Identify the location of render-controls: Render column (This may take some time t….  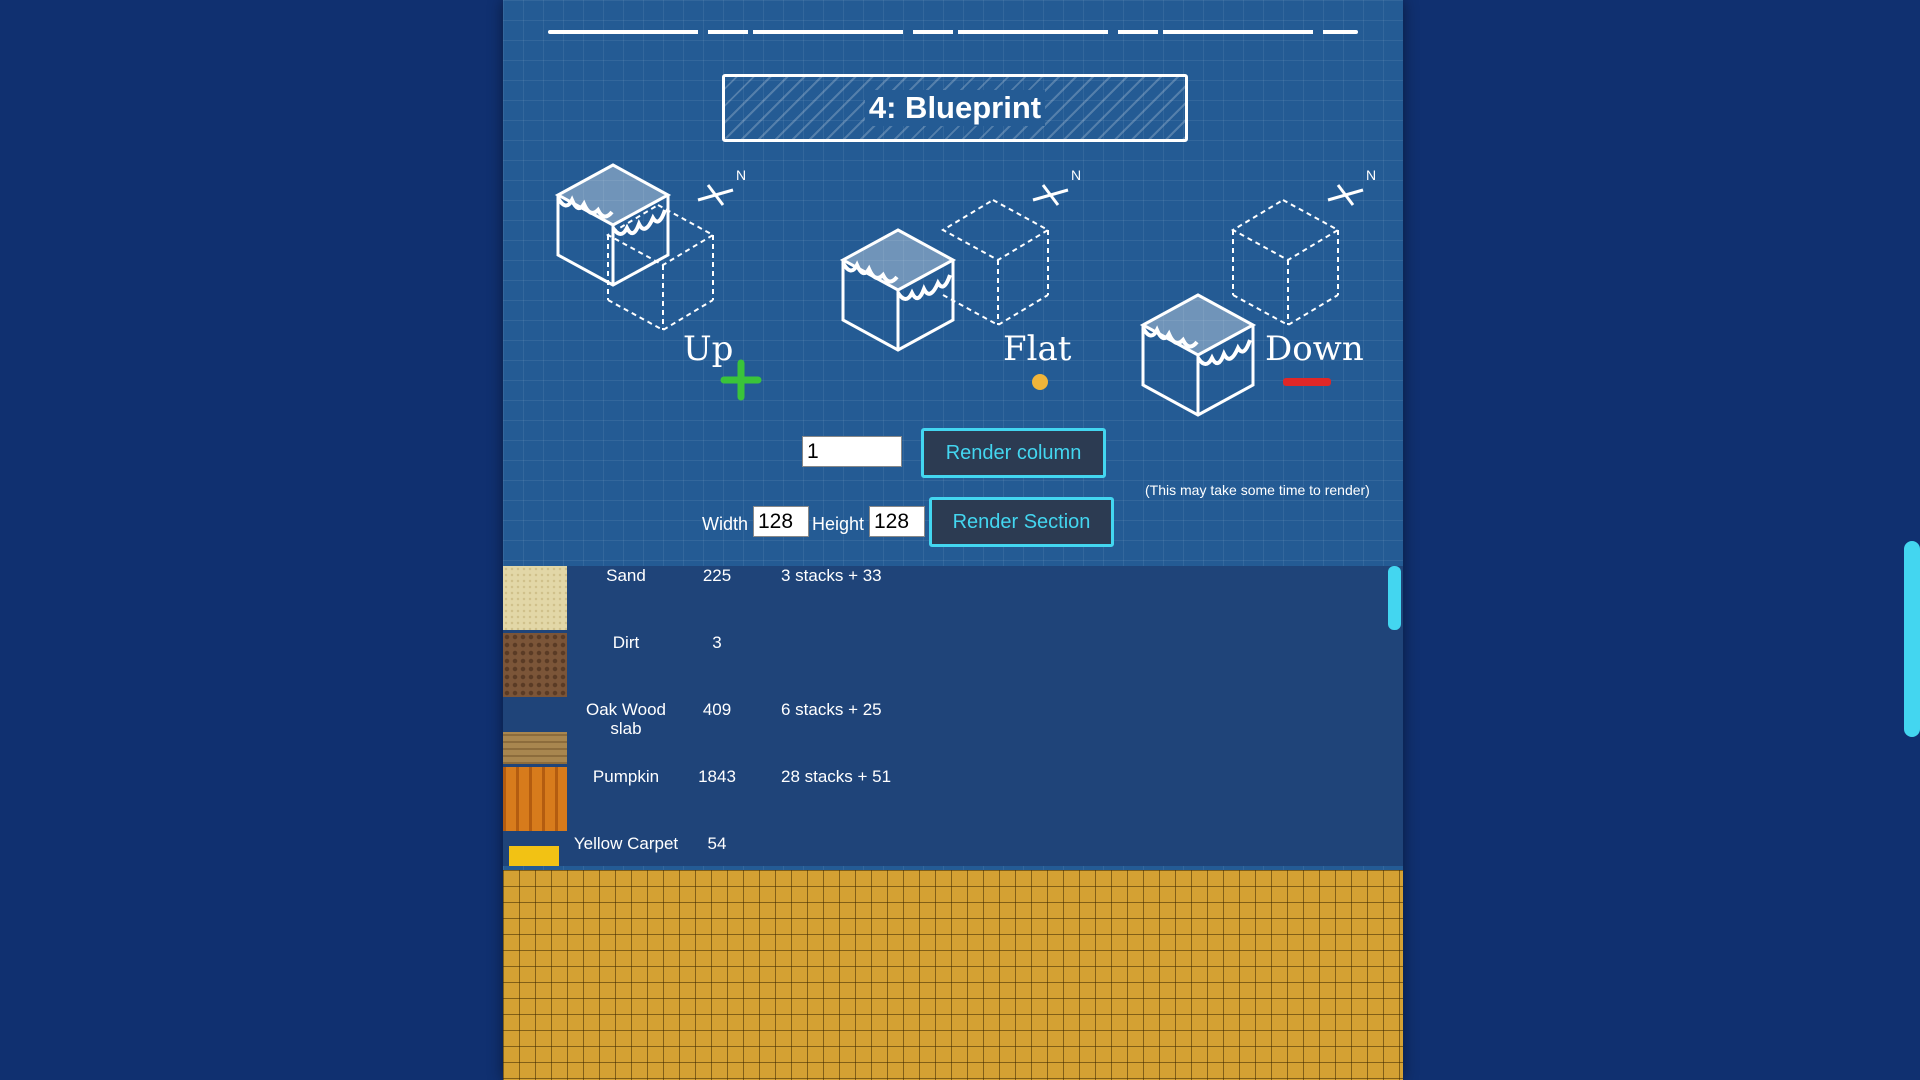
(953, 490).